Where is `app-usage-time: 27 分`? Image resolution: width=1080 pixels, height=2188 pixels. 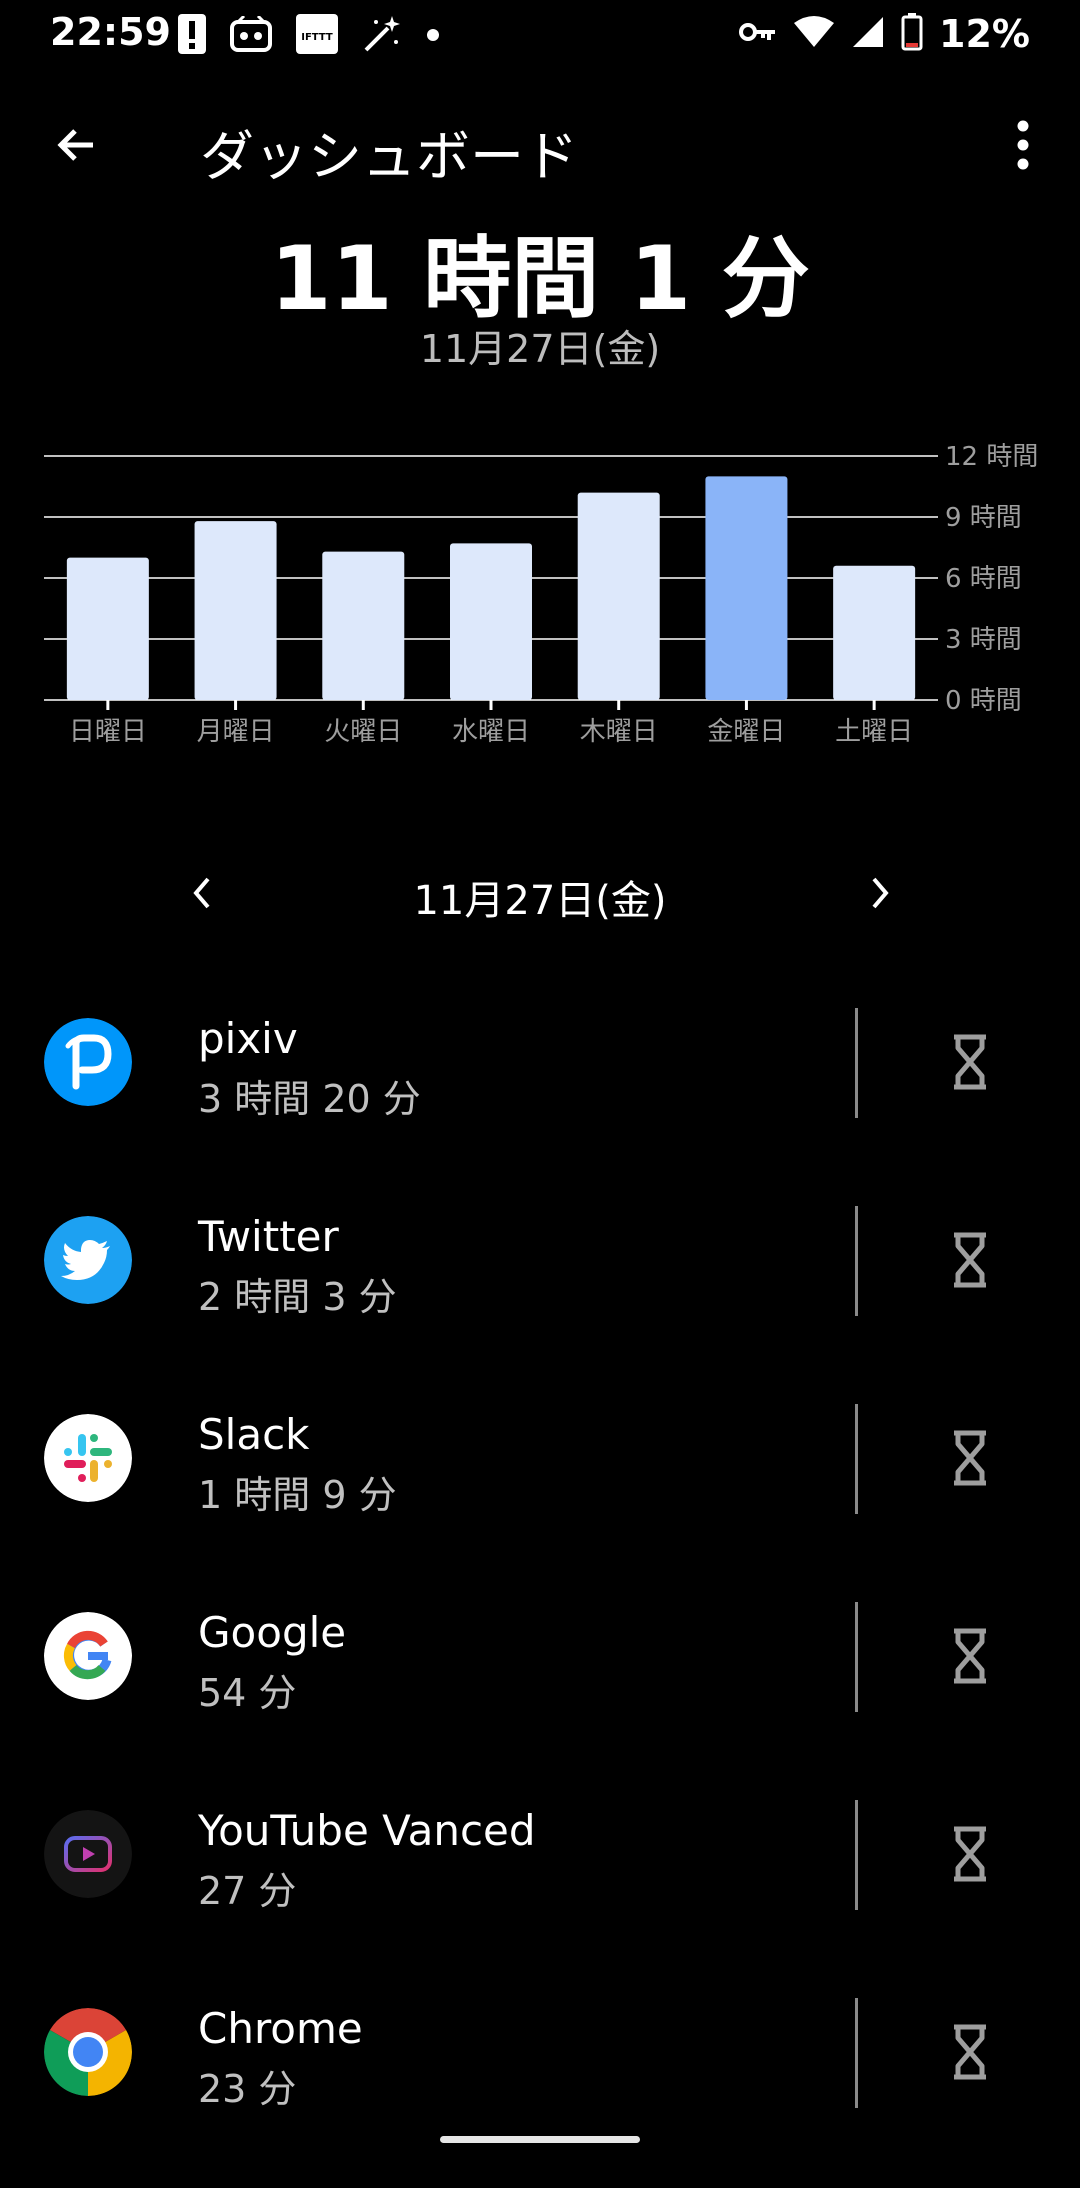 app-usage-time: 27 分 is located at coordinates (247, 1891).